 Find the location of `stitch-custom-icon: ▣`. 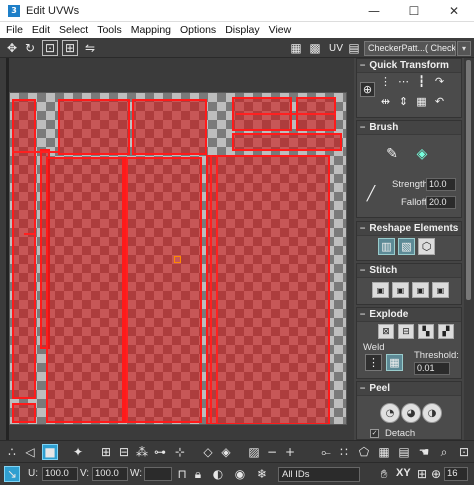

stitch-custom-icon: ▣ is located at coordinates (440, 290).